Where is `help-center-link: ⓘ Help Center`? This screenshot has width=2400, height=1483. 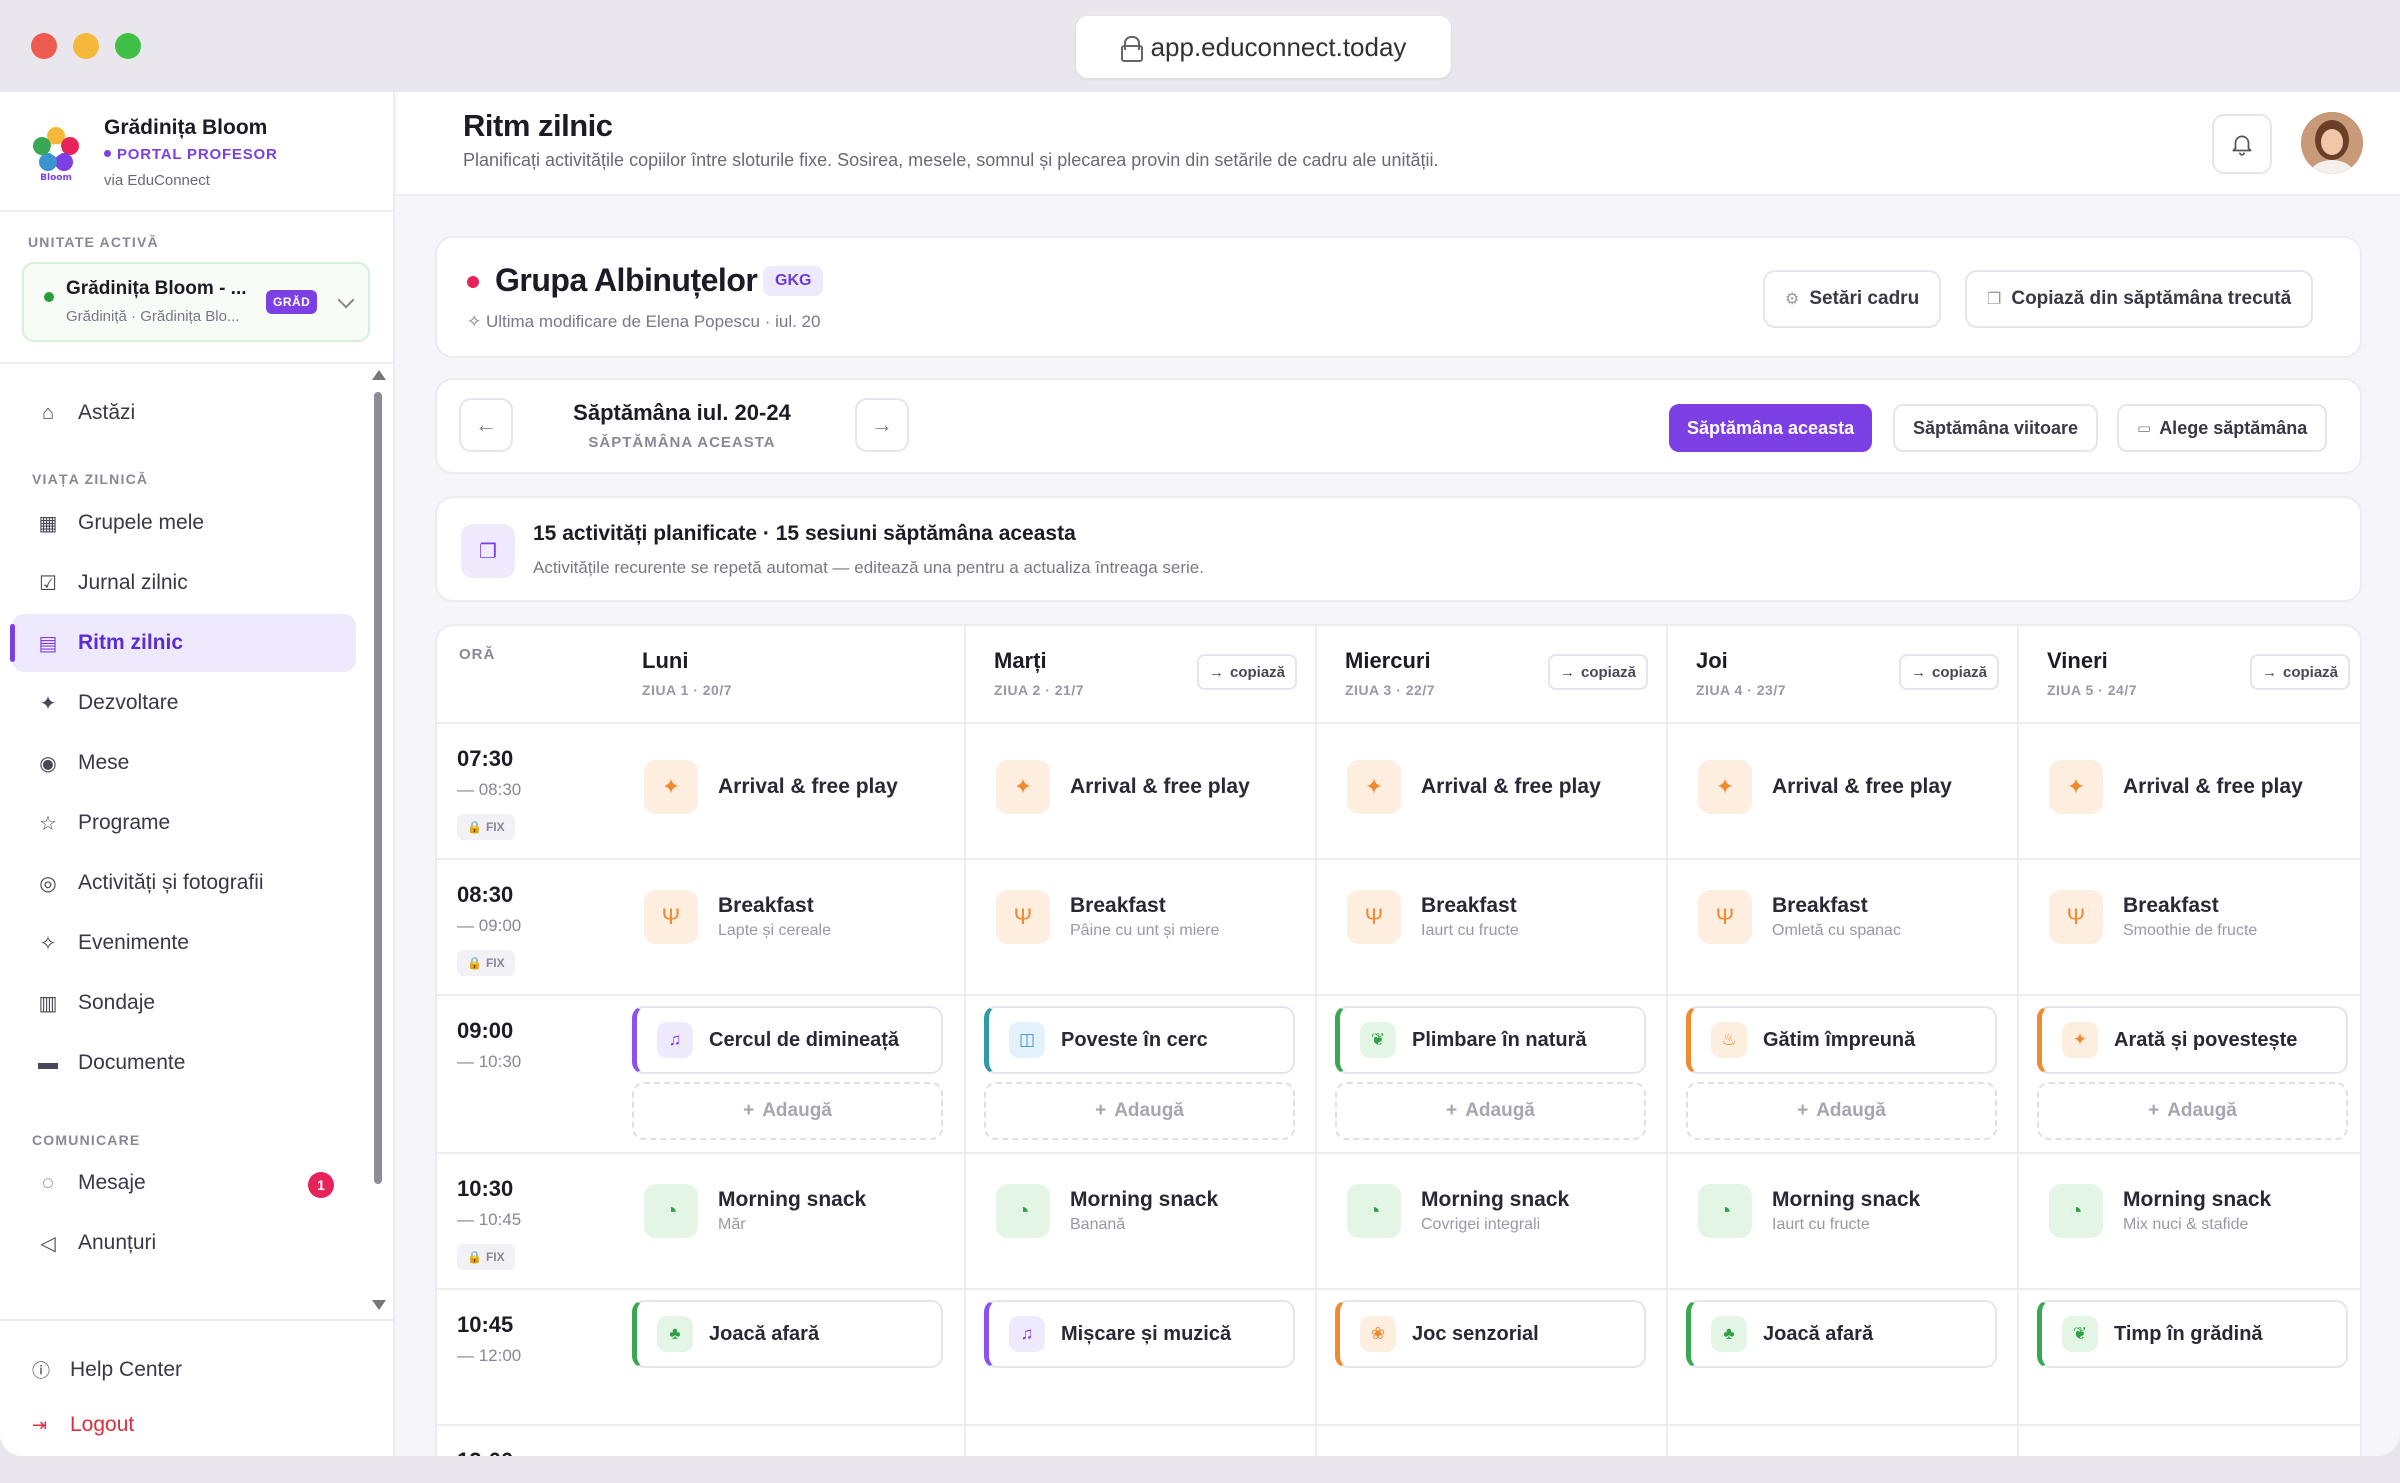 help-center-link: ⓘ Help Center is located at coordinates (107, 1370).